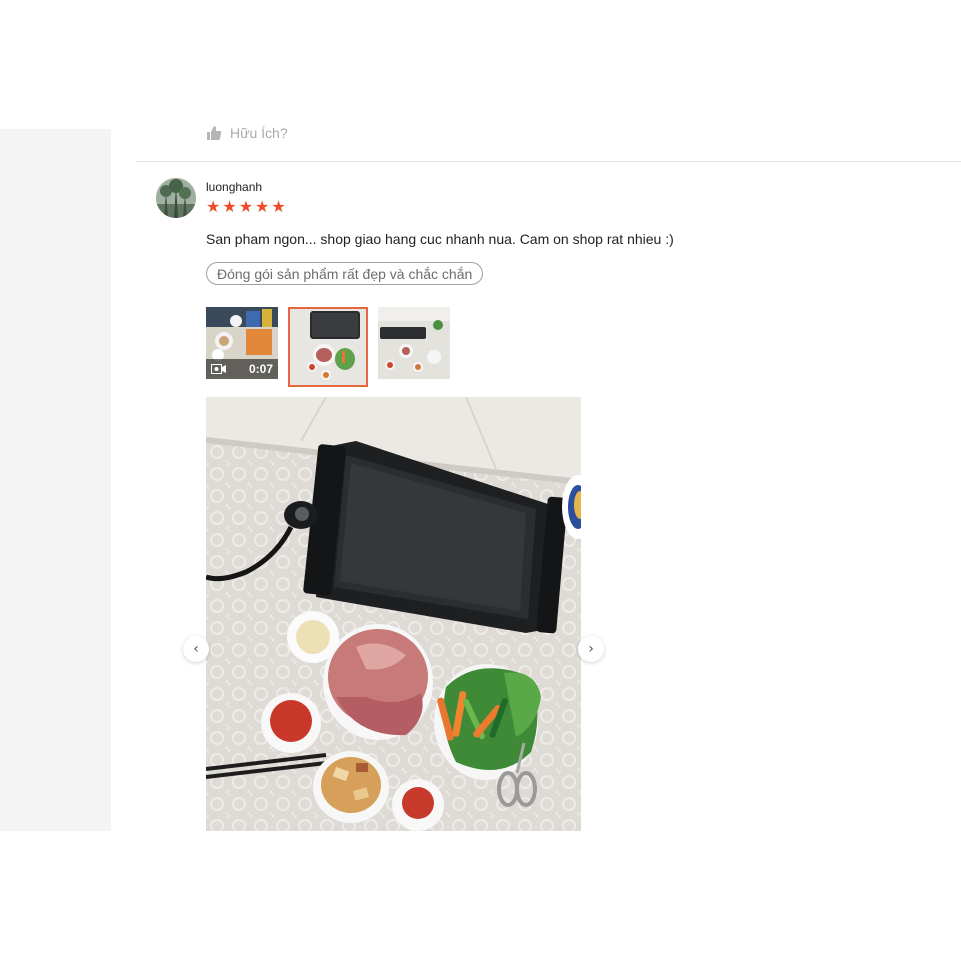  What do you see at coordinates (345, 273) in the screenshot?
I see `review-tag: Đóng gói sản phẩm rất đẹp và chắc chắn` at bounding box center [345, 273].